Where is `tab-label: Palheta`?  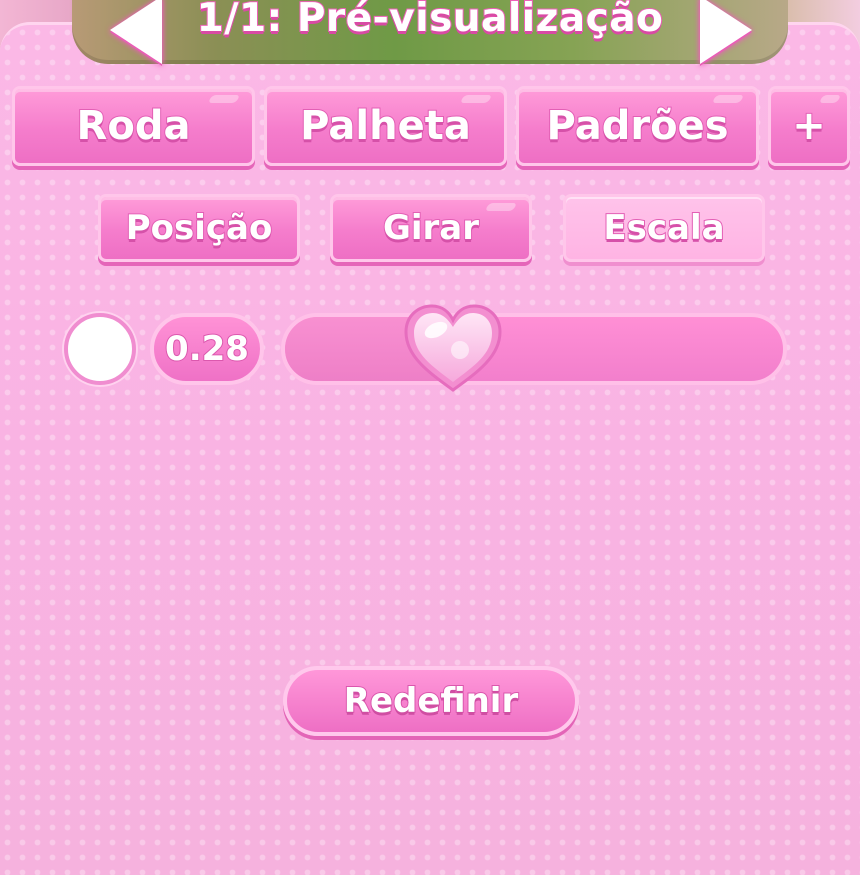 tab-label: Palheta is located at coordinates (385, 126).